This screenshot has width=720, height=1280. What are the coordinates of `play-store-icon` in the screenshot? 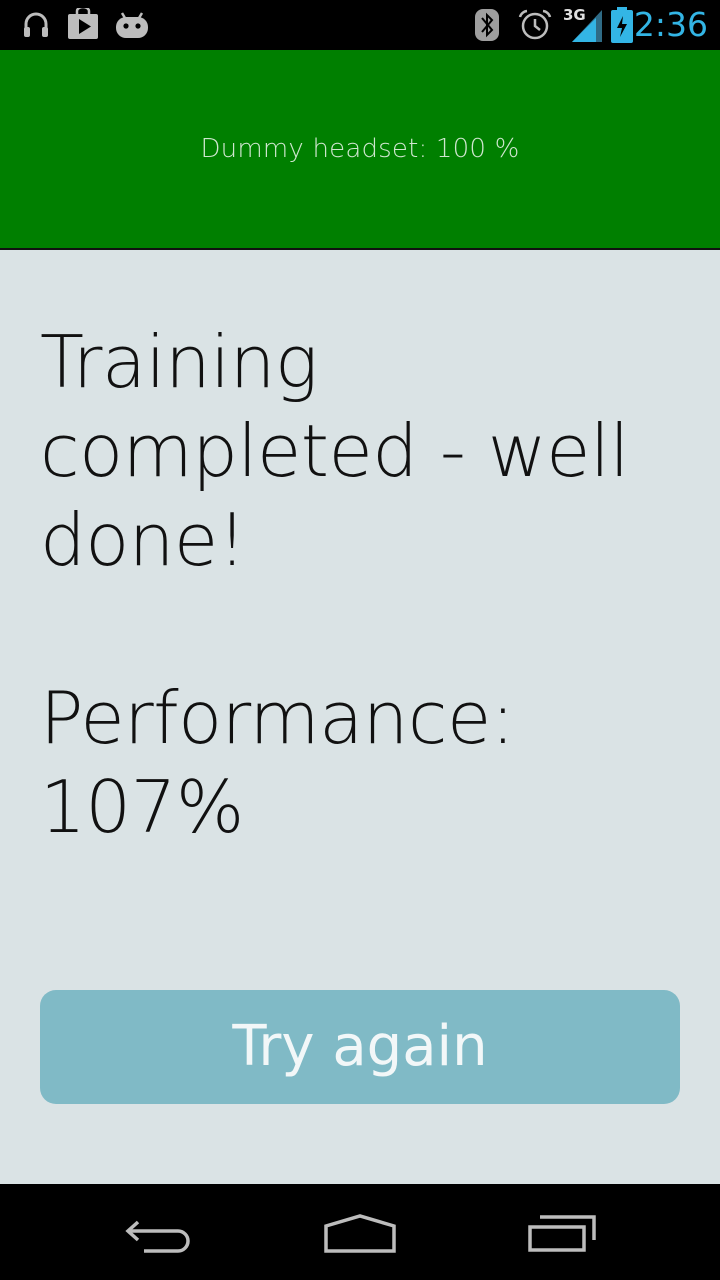 It's located at (83, 23).